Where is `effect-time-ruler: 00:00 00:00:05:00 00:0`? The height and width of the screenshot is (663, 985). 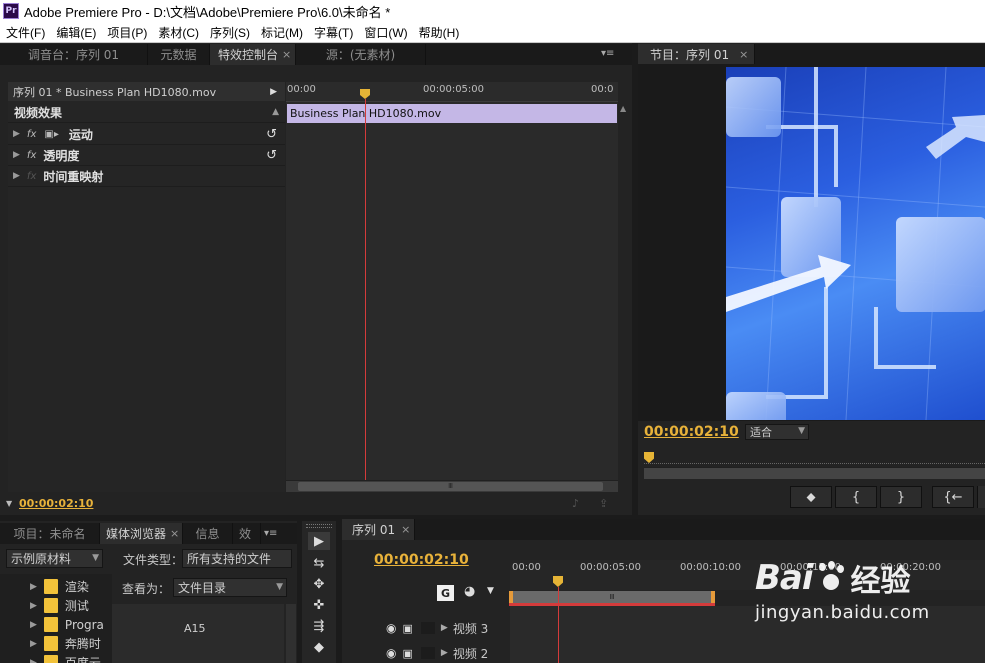
effect-time-ruler: 00:00 00:00:05:00 00:0 is located at coordinates (452, 92).